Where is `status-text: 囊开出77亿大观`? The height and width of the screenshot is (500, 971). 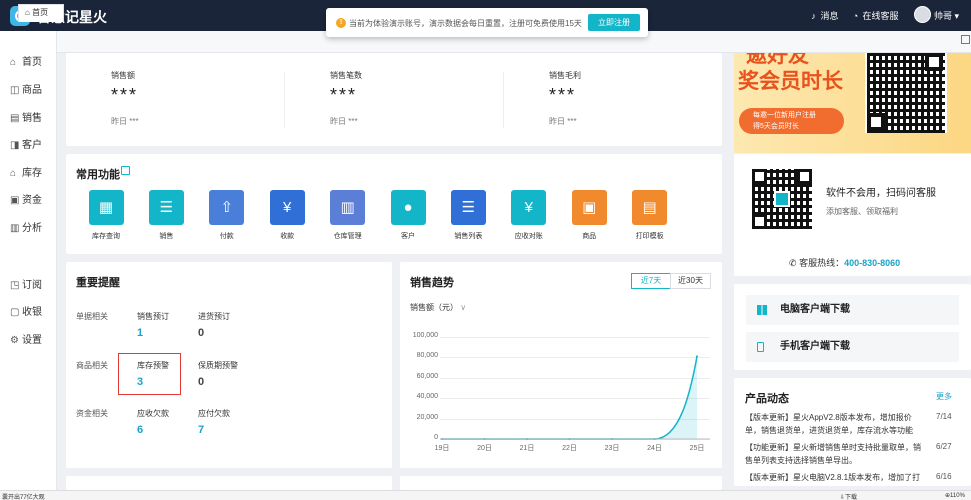
status-text: 囊开出77亿大观 is located at coordinates (23, 497).